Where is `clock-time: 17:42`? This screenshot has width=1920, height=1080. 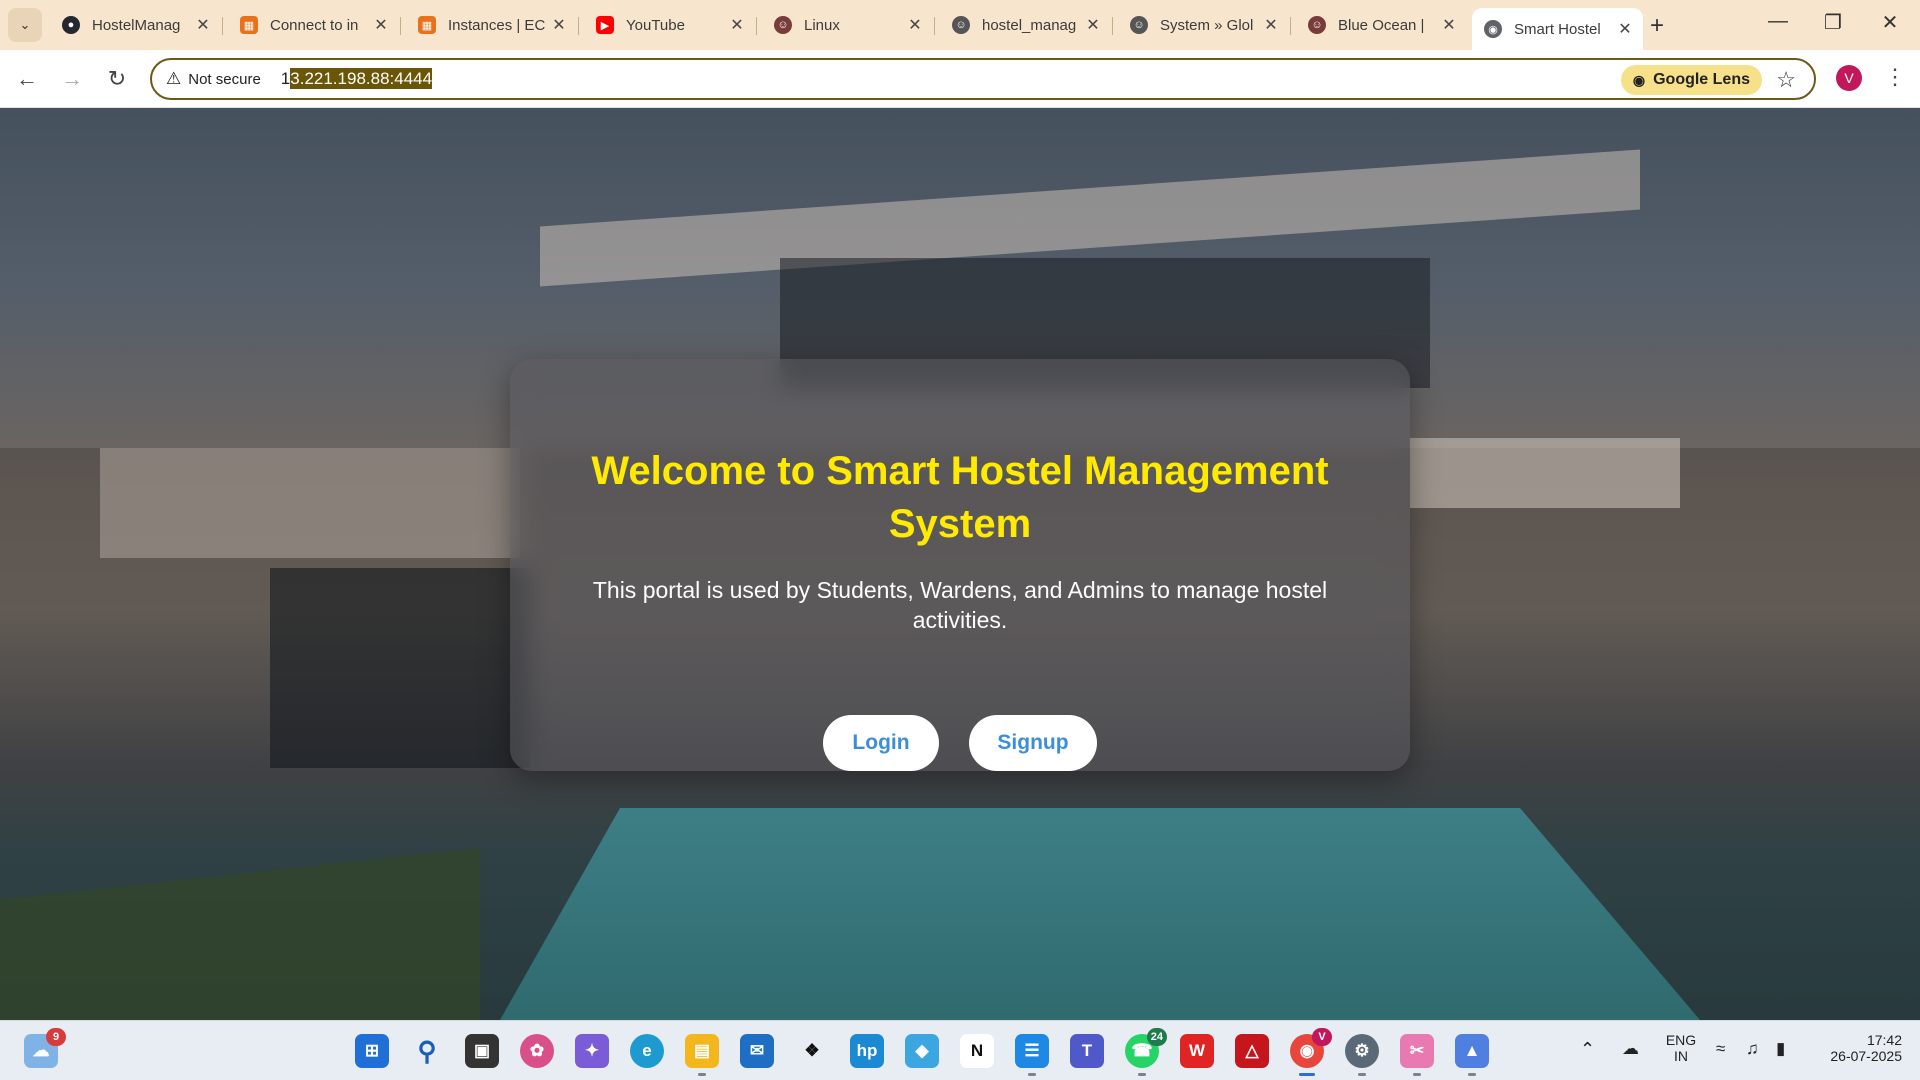
clock-time: 17:42 is located at coordinates (1884, 1040).